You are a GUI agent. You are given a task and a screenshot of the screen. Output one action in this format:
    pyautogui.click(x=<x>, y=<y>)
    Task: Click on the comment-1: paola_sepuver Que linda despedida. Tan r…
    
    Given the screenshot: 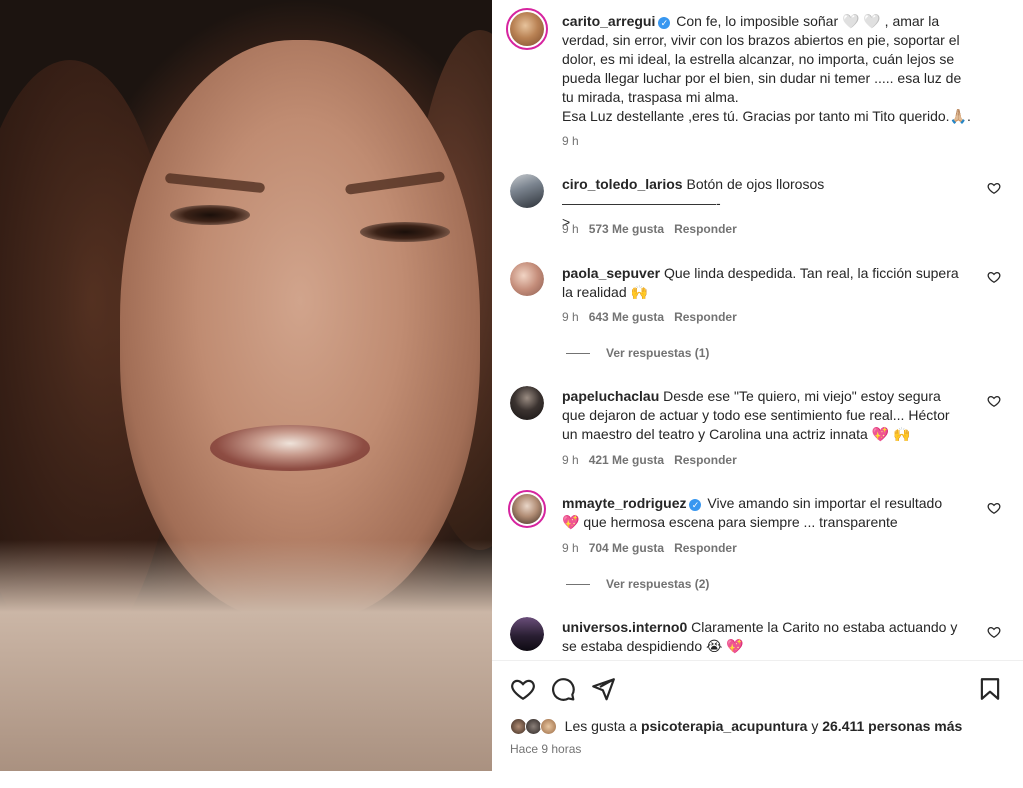 What is the action you would take?
    pyautogui.click(x=767, y=283)
    